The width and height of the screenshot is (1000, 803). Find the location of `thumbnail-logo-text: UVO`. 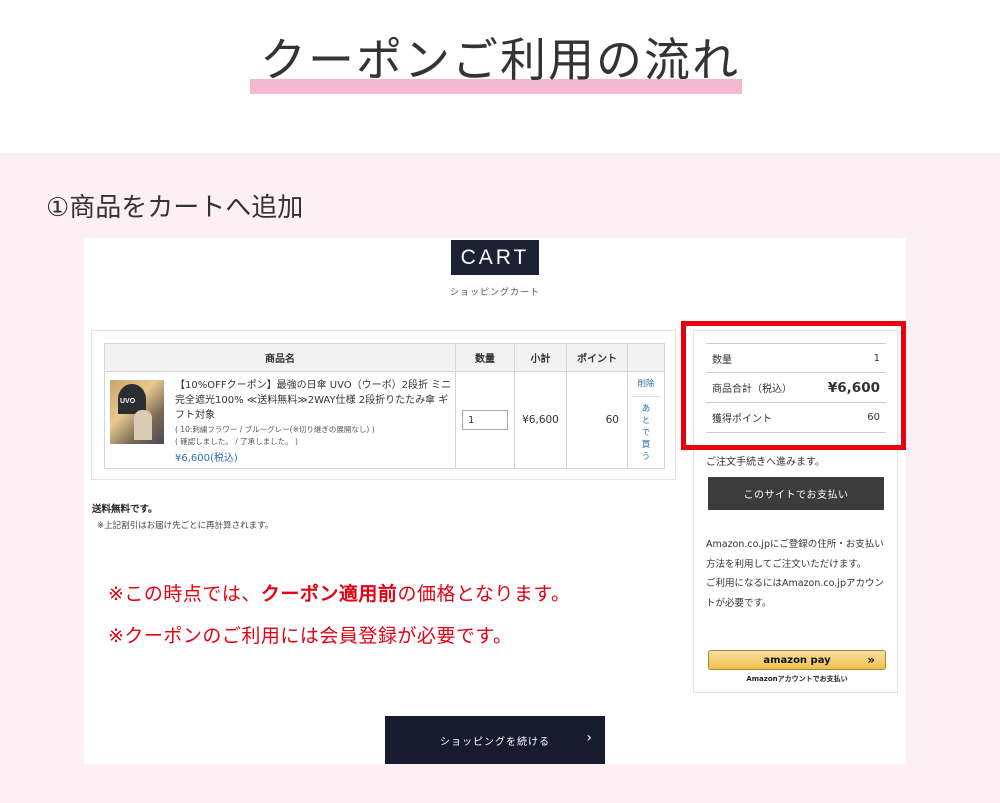

thumbnail-logo-text: UVO is located at coordinates (128, 401).